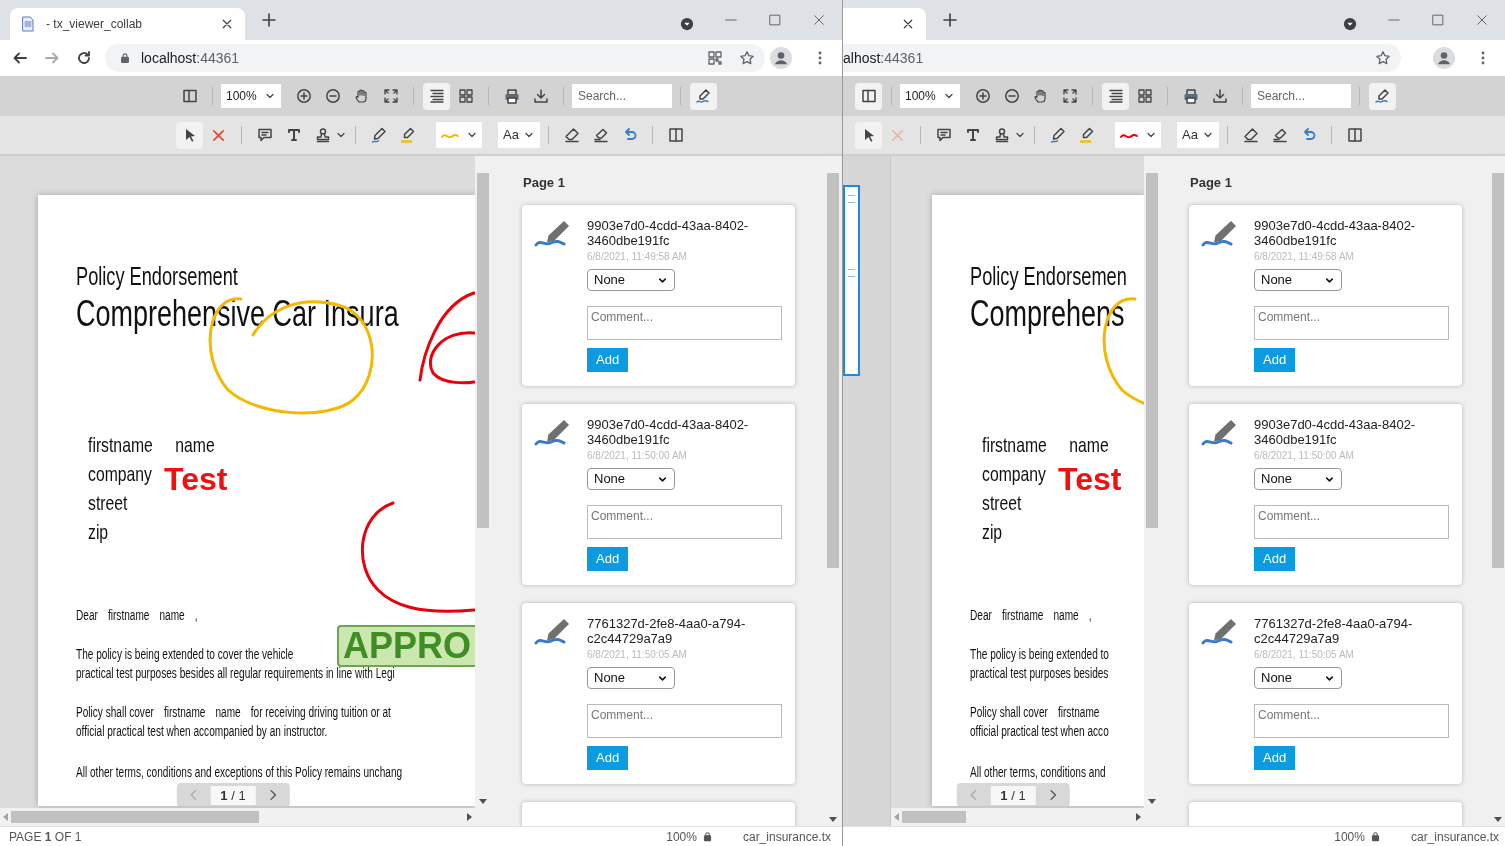 This screenshot has width=1505, height=846. Describe the element at coordinates (20, 58) in the screenshot. I see `back-icon` at that location.